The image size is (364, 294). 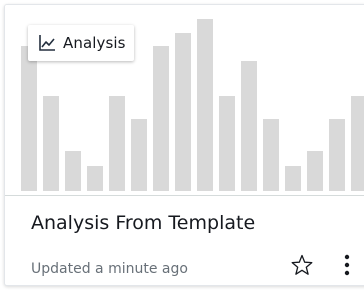 I want to click on updated-timestamp: Updated a minute ago, so click(x=109, y=269).